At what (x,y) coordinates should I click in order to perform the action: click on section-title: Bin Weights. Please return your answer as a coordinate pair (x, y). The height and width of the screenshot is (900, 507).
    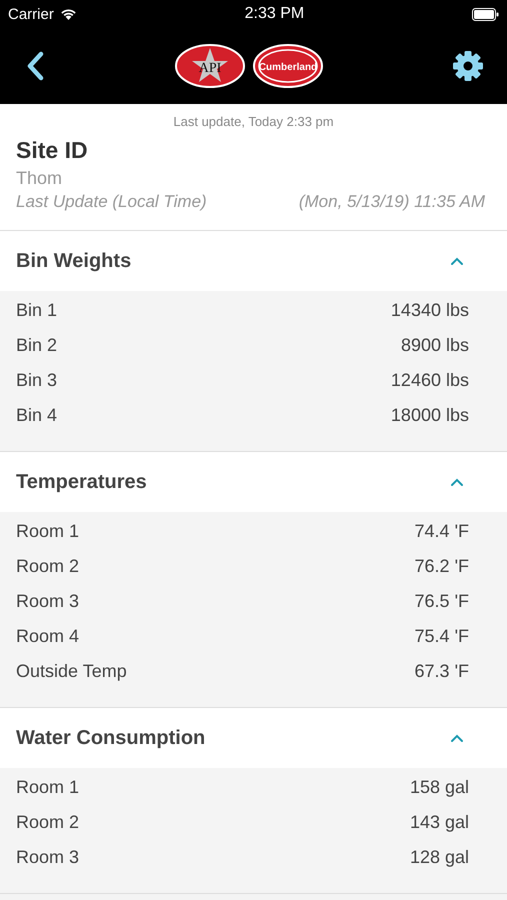
    Looking at the image, I should click on (74, 261).